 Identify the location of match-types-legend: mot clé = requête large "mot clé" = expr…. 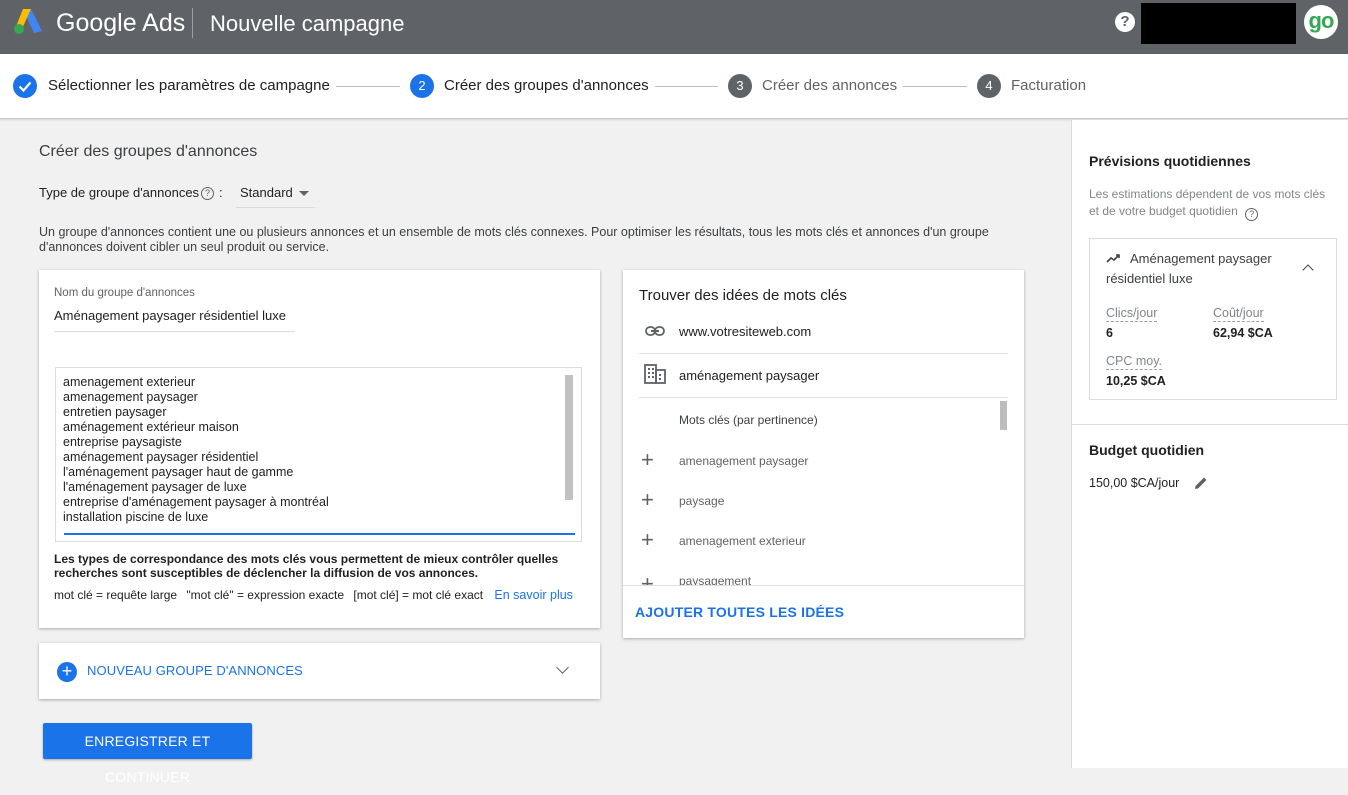
(316, 595).